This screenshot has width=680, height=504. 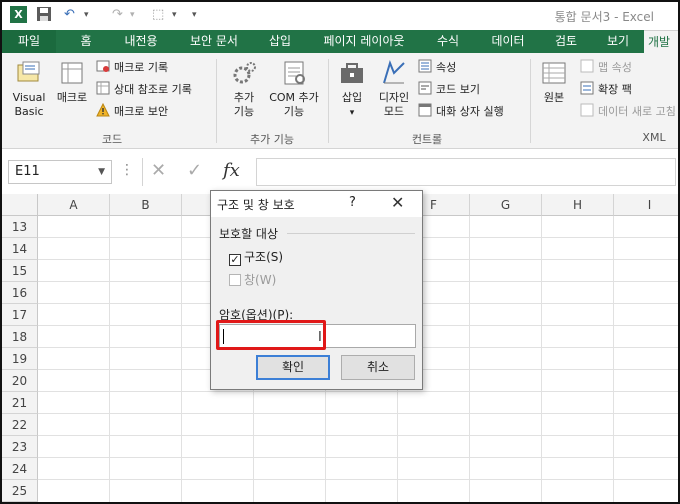 I want to click on record-macro-button: 매크로 기록, so click(x=132, y=68).